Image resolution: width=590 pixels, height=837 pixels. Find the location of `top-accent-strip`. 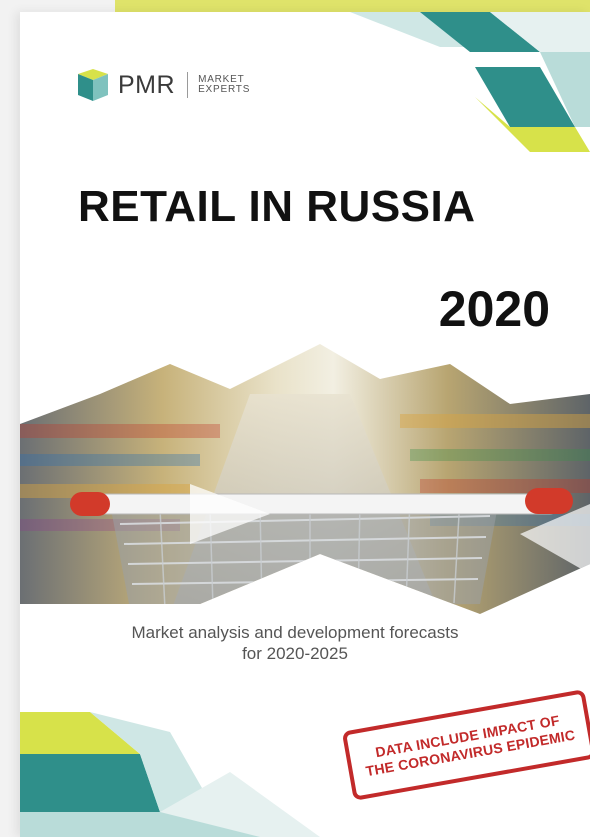

top-accent-strip is located at coordinates (352, 6).